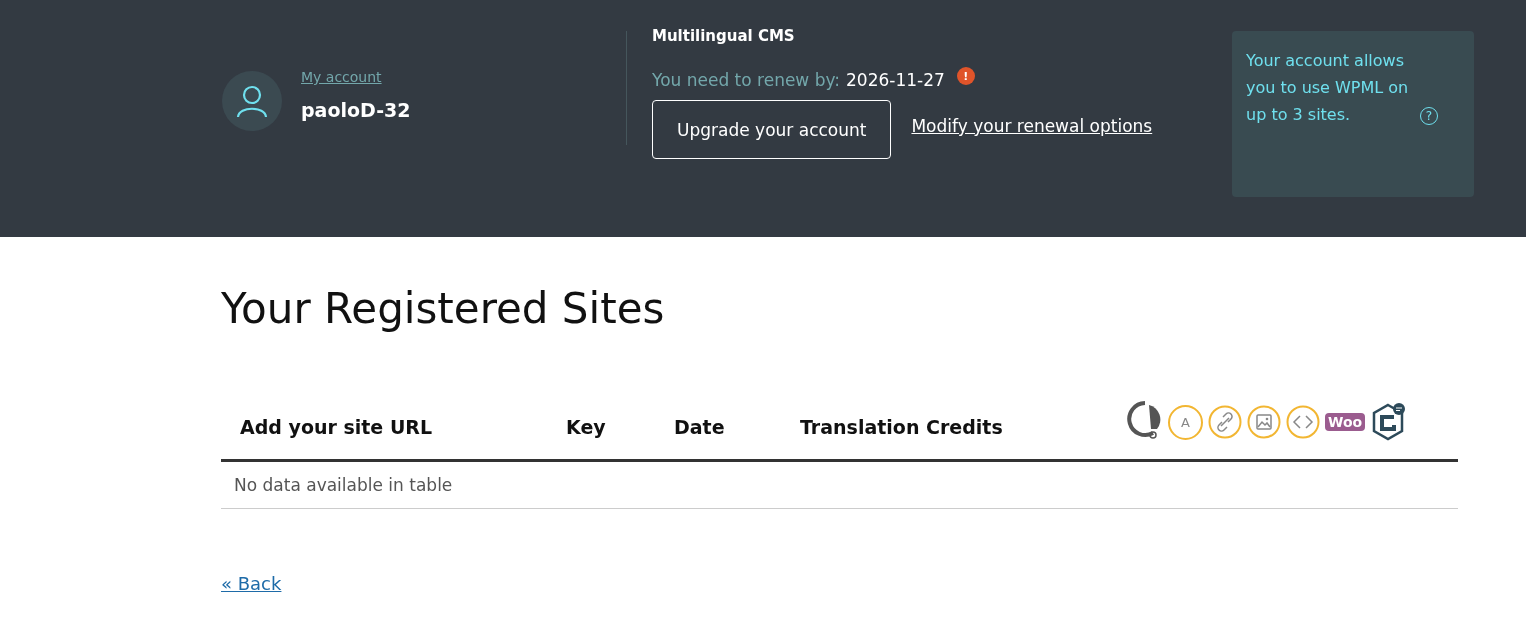 The height and width of the screenshot is (640, 1526). I want to click on renew-date: 2026-11-27, so click(895, 80).